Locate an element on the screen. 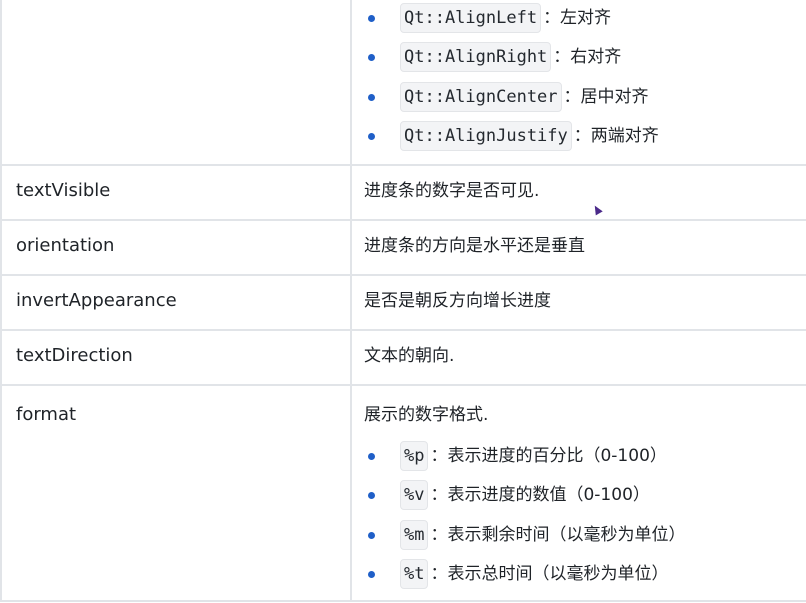  property-desc: 文本的朝向. is located at coordinates (409, 356).